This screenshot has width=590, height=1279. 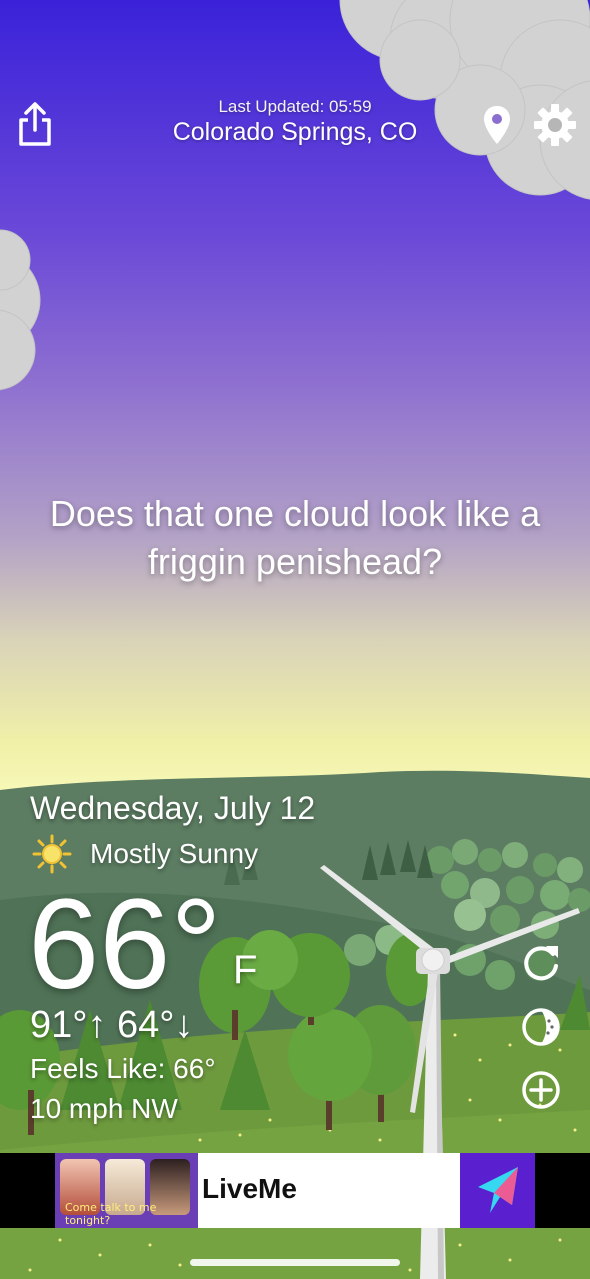 What do you see at coordinates (104, 1108) in the screenshot?
I see `wind-label: 10 mph NW` at bounding box center [104, 1108].